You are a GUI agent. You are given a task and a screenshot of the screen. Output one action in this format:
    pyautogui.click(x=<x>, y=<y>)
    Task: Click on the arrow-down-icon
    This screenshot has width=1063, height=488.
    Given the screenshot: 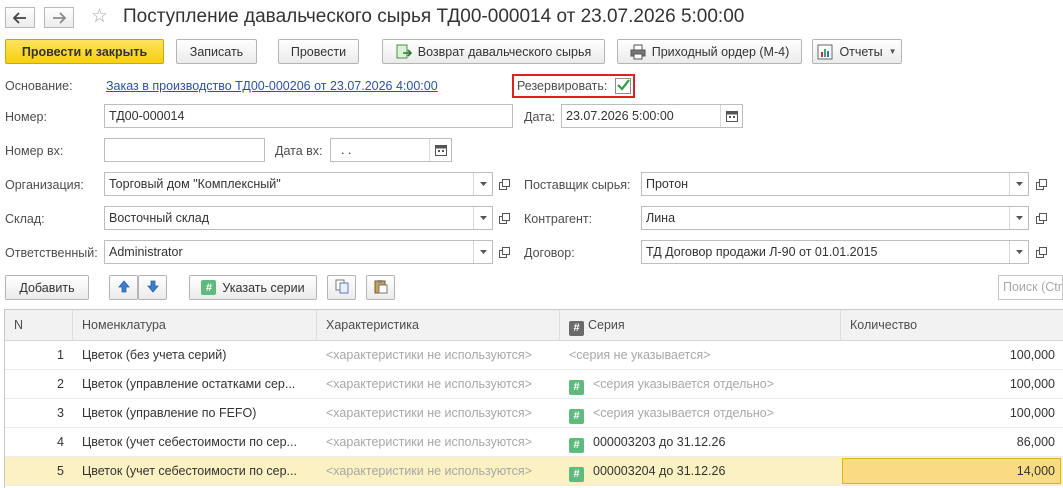 What is the action you would take?
    pyautogui.click(x=152, y=288)
    